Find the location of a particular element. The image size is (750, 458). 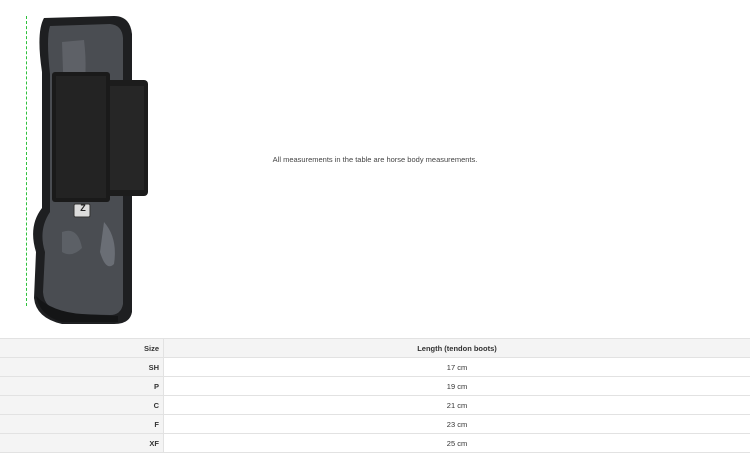

cell-size: F is located at coordinates (82, 424).